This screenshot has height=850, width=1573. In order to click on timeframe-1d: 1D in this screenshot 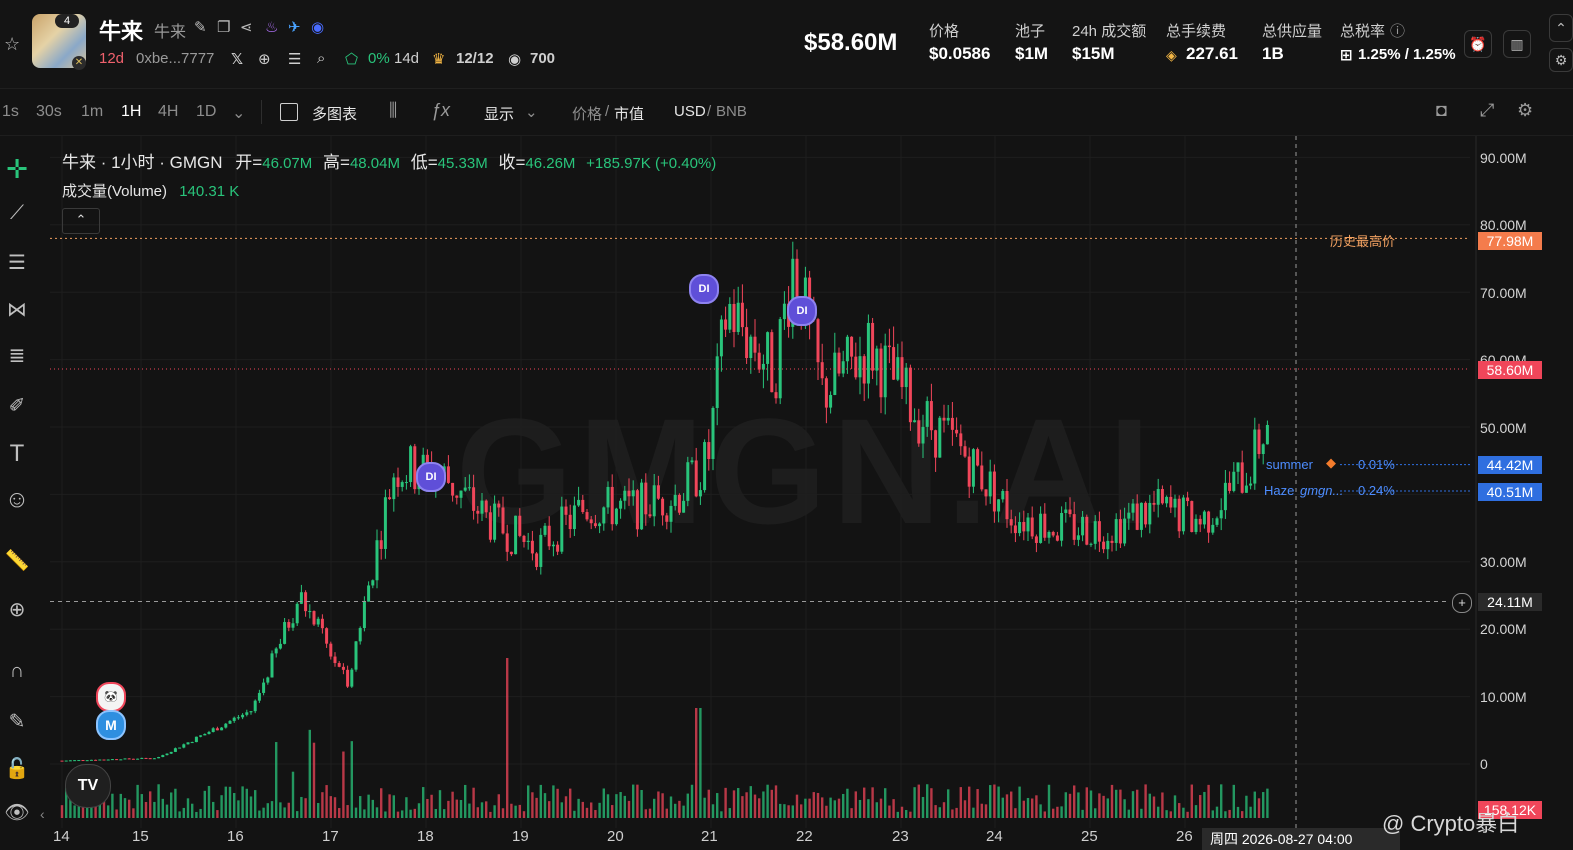, I will do `click(206, 112)`.